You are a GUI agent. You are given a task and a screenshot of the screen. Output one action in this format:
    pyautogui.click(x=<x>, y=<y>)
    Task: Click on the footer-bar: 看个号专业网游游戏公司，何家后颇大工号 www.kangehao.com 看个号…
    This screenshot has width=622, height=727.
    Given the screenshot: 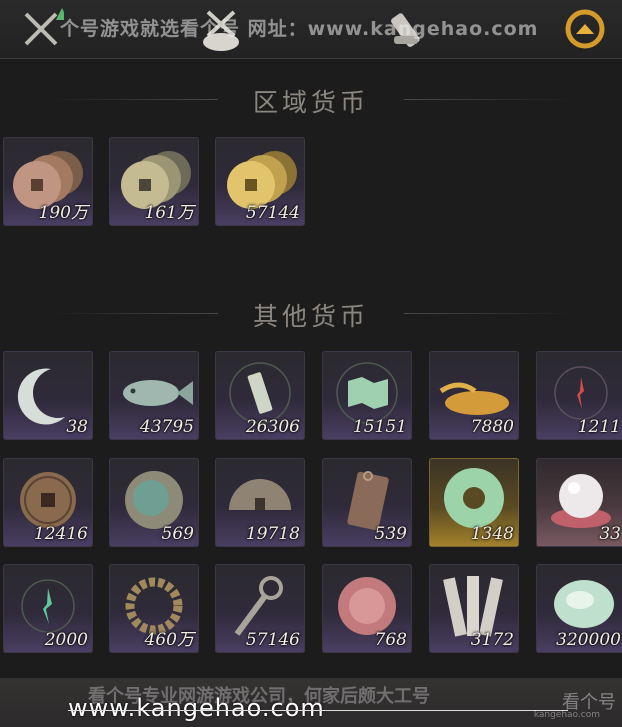 What is the action you would take?
    pyautogui.click(x=311, y=702)
    